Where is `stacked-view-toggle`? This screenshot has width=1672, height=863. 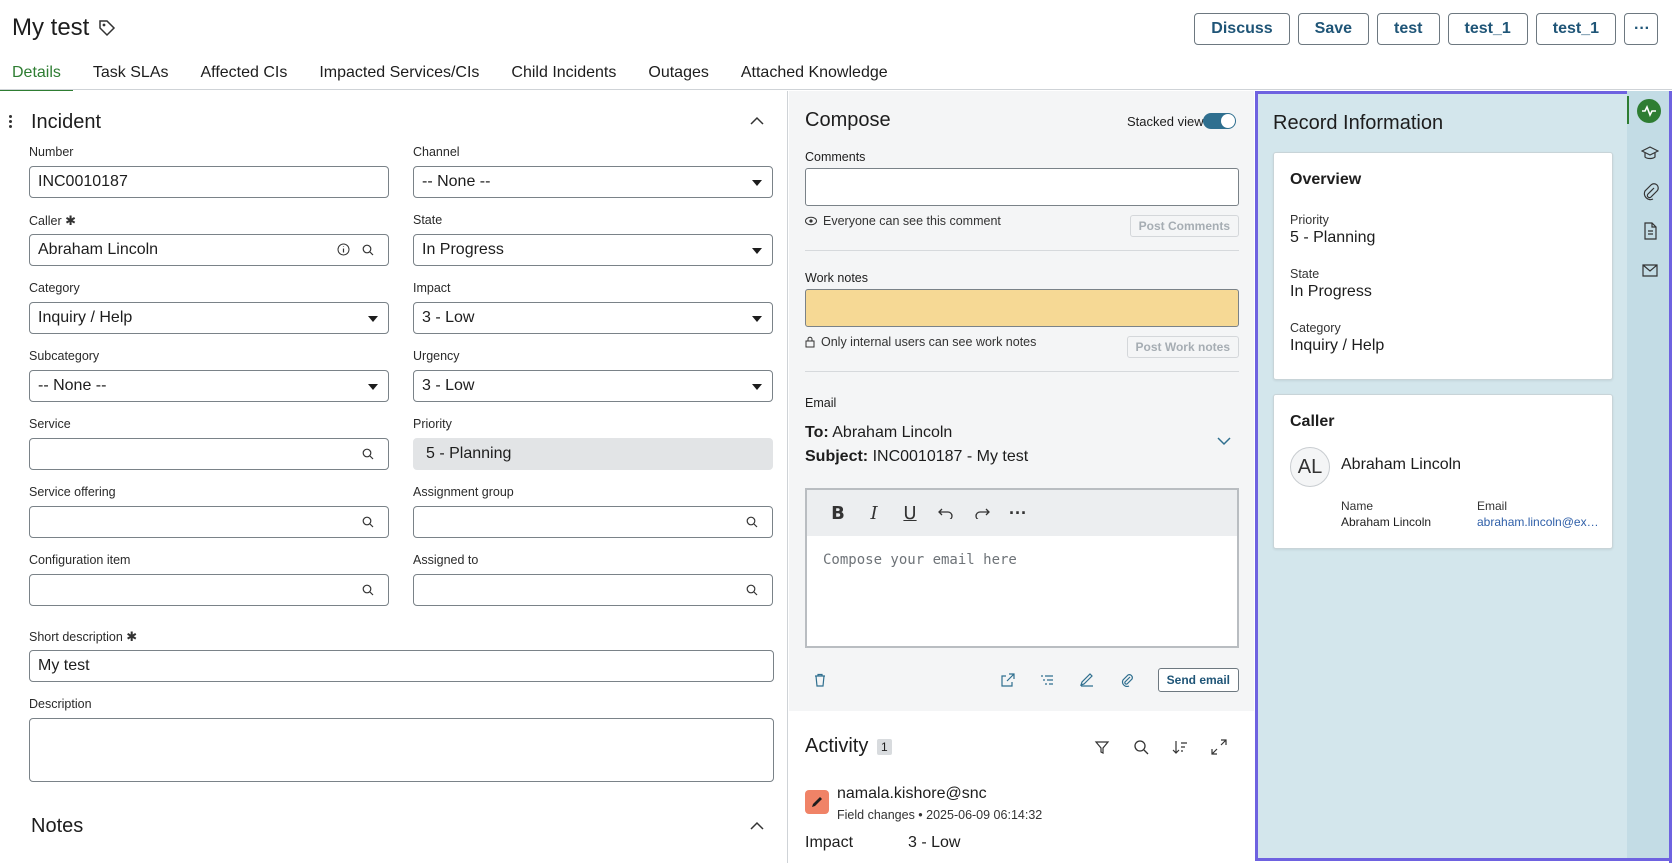 stacked-view-toggle is located at coordinates (1219, 121).